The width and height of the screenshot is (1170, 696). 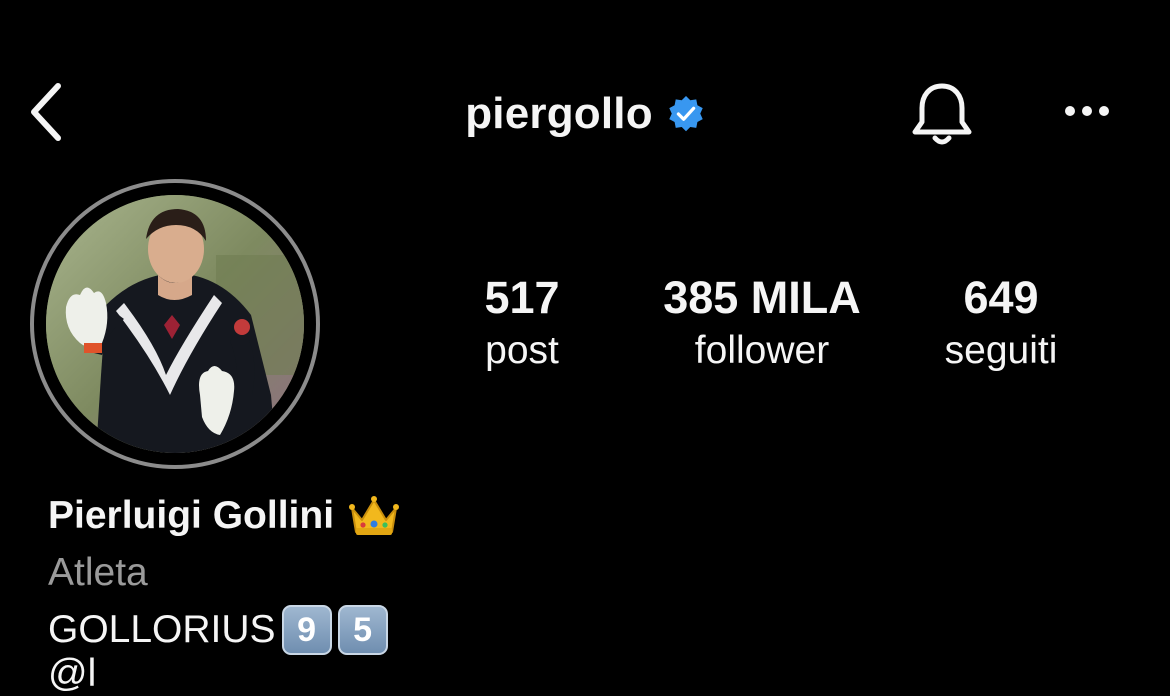 I want to click on posts-stat: 517 post, so click(x=522, y=323).